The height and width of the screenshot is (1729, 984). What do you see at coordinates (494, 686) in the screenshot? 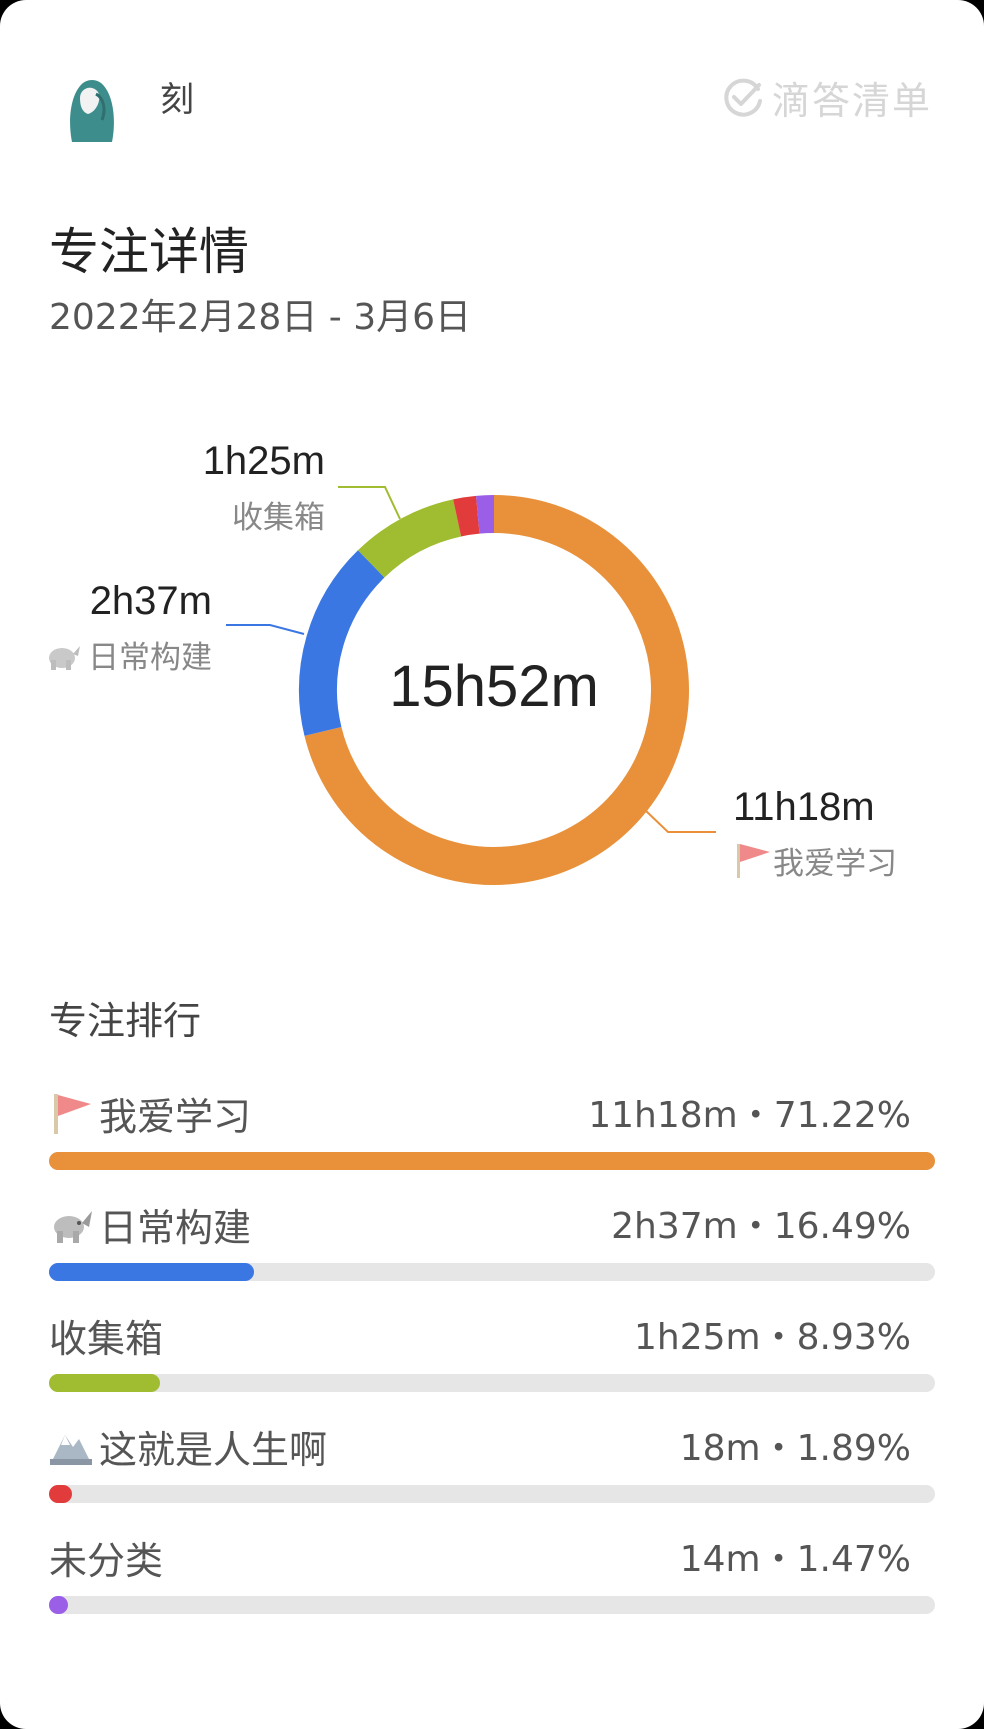
I see `donut-center-total: 15h52m` at bounding box center [494, 686].